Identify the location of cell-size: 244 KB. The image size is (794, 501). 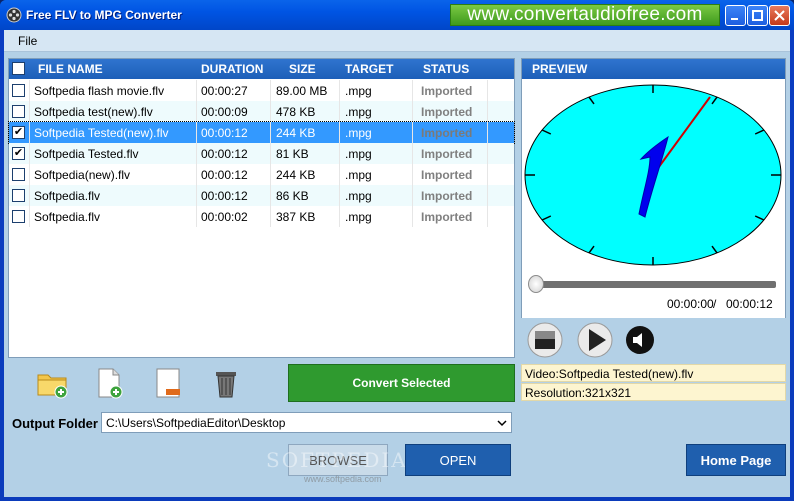
(296, 175).